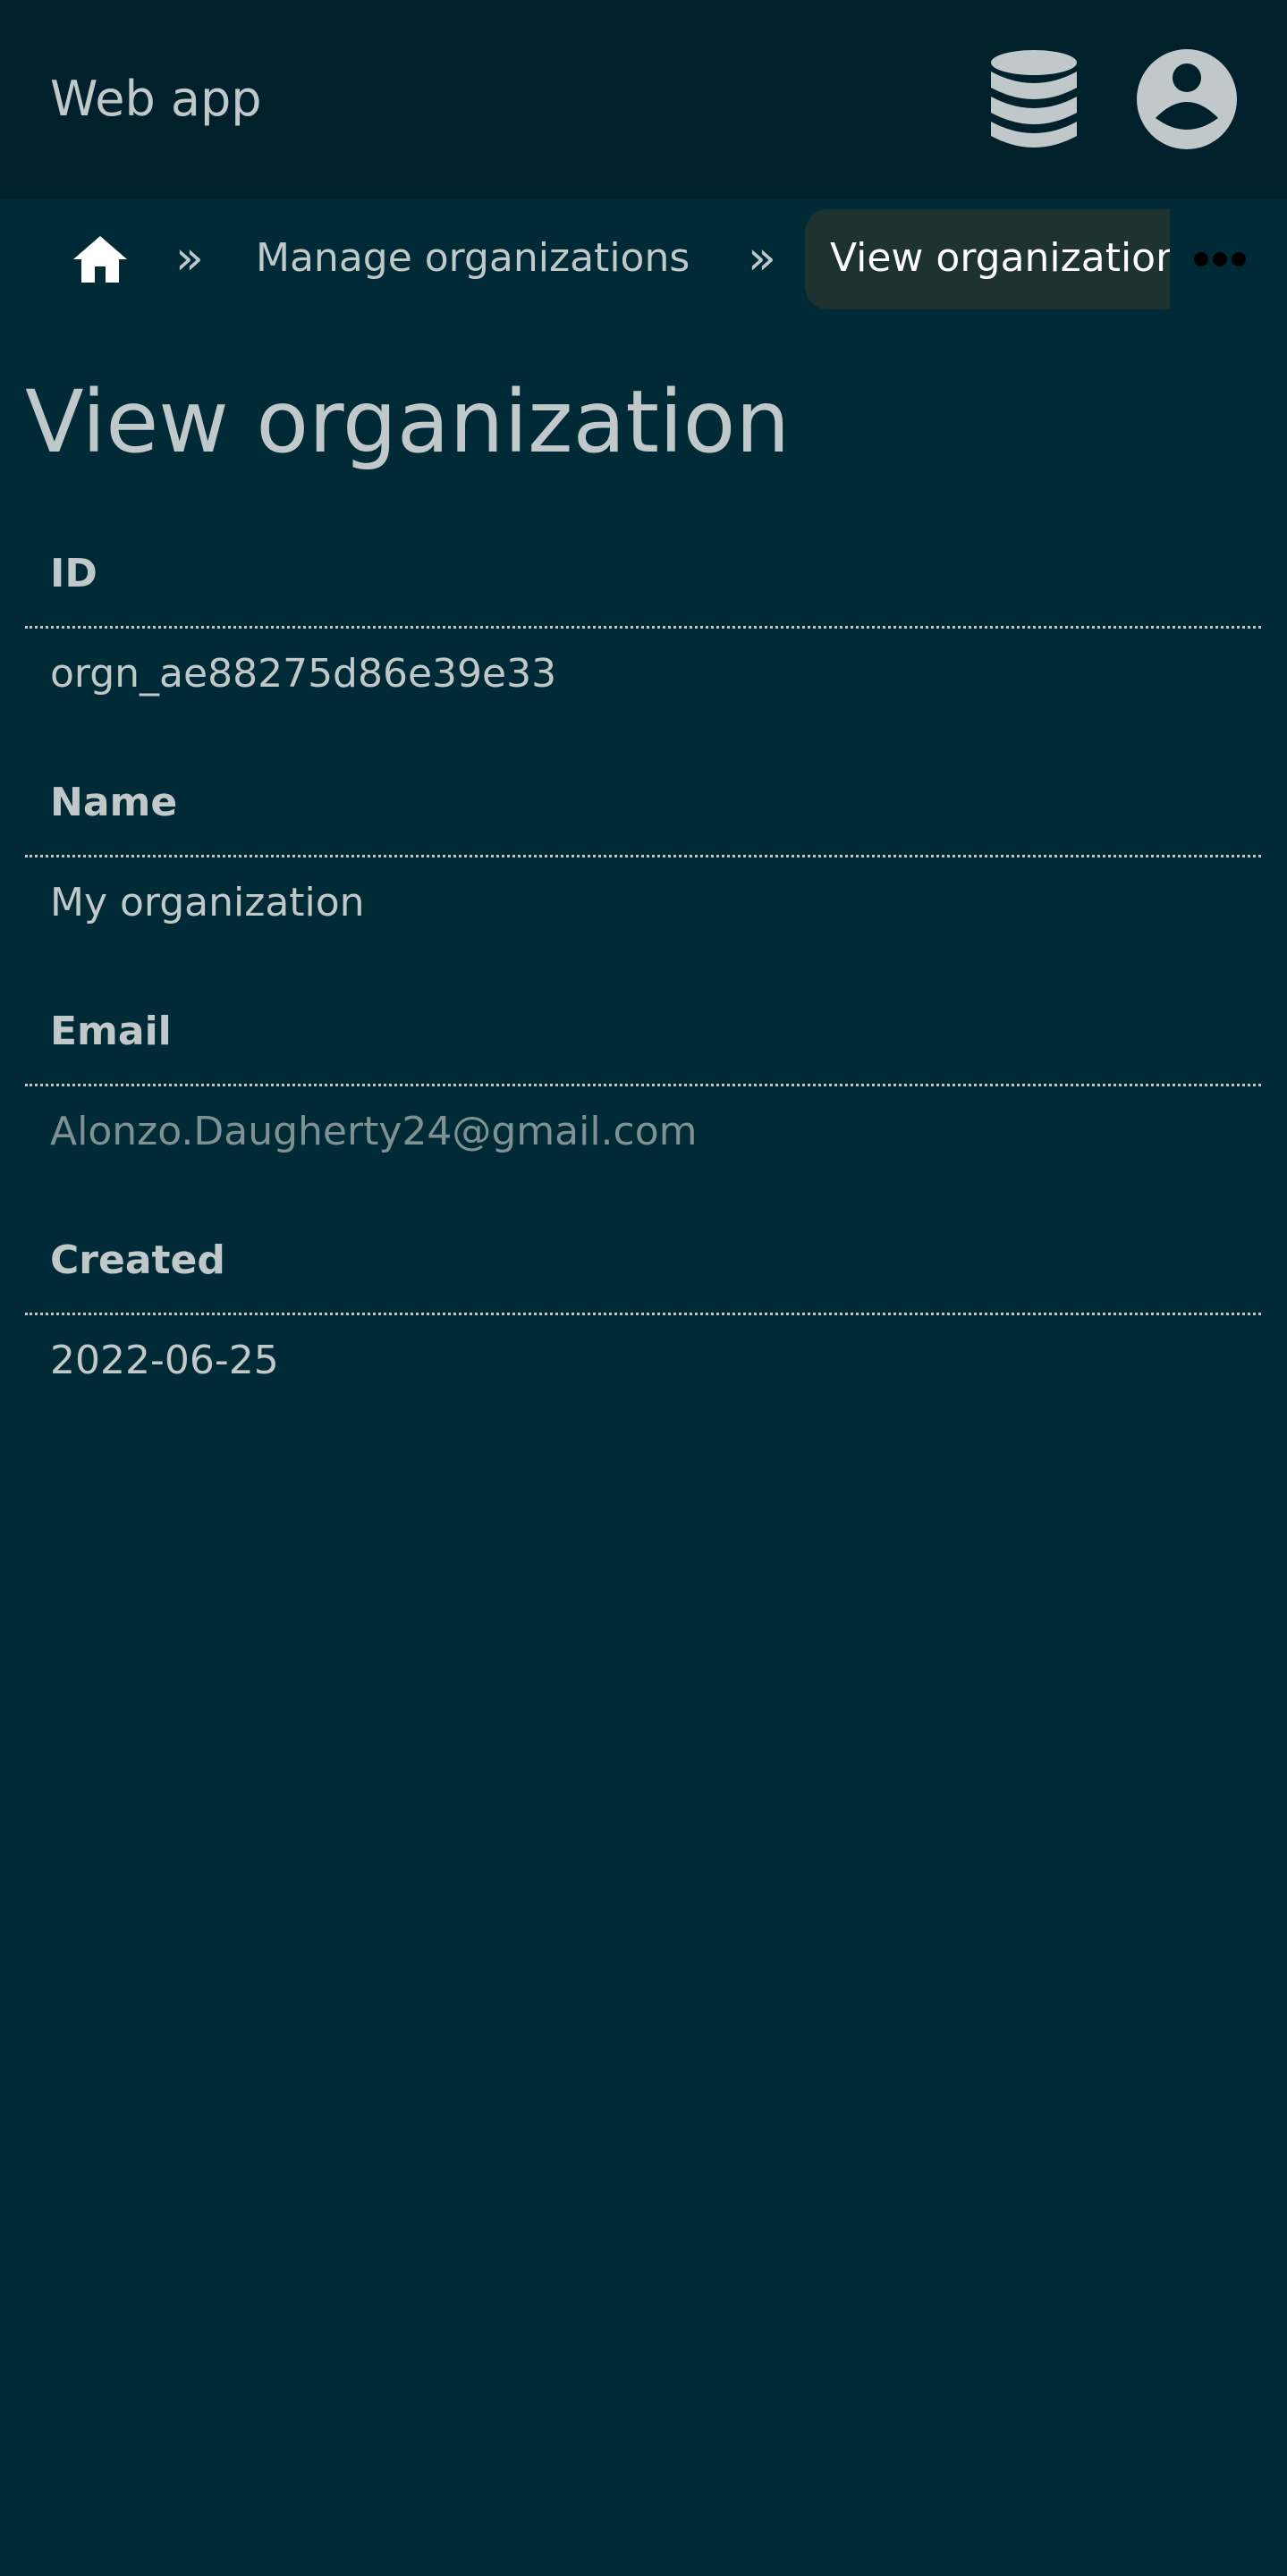  What do you see at coordinates (1187, 99) in the screenshot?
I see `account-circle-icon` at bounding box center [1187, 99].